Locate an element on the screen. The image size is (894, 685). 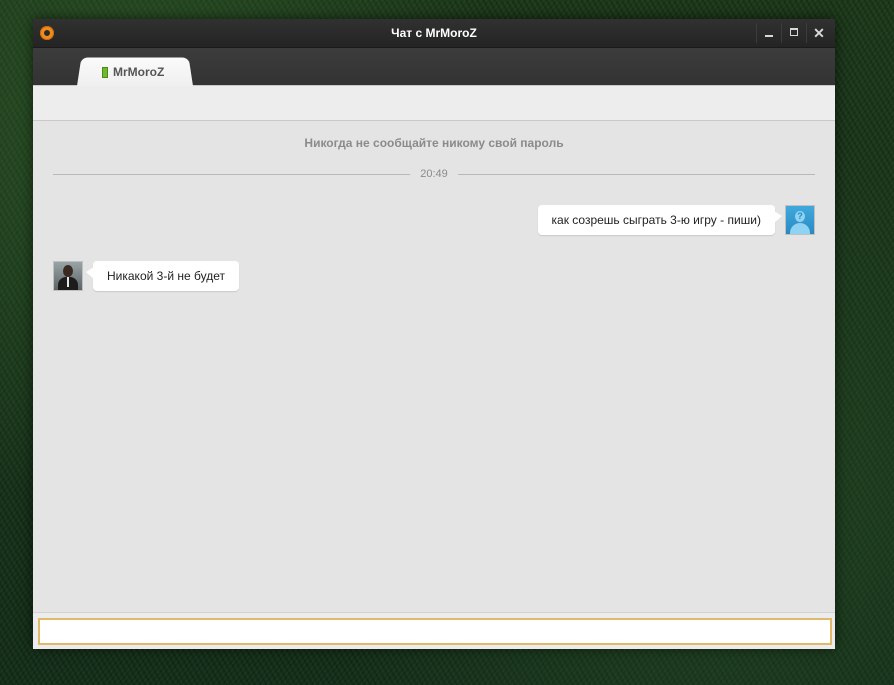
avatar-head-shape is located at coordinates (68, 271).